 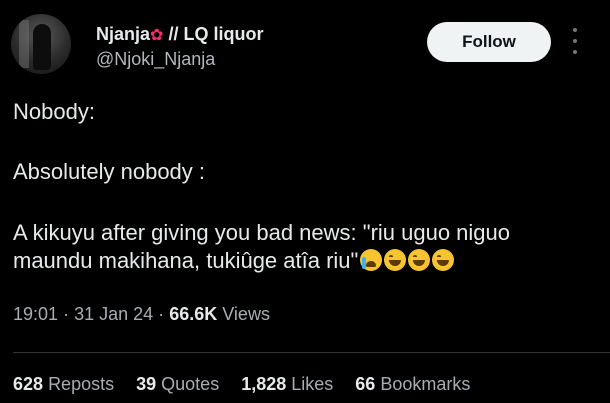 I want to click on tweet-date: 31 Jan 24, so click(x=113, y=314).